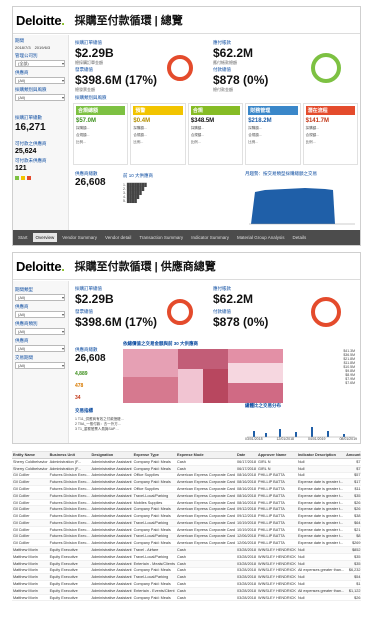  What do you see at coordinates (40, 63) in the screenshot?
I see `company-filter: (全部) ▾` at bounding box center [40, 63].